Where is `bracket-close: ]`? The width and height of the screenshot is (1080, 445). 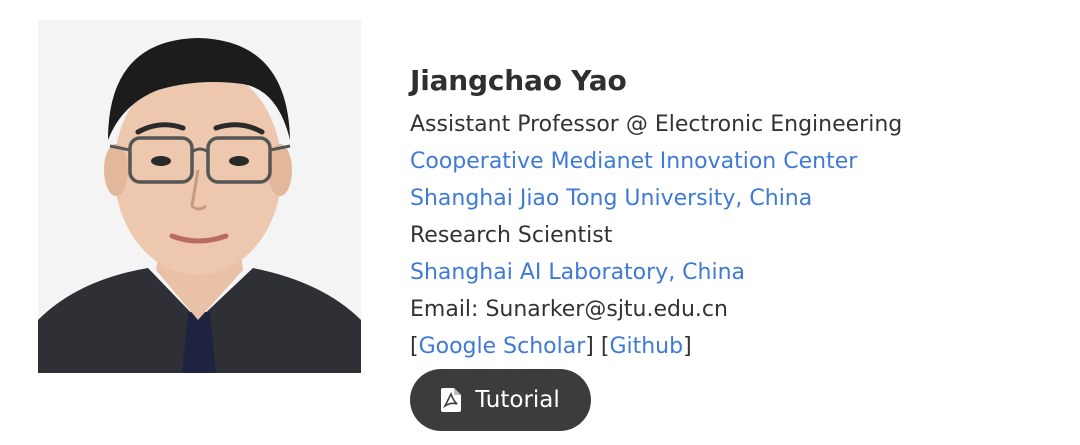
bracket-close: ] is located at coordinates (687, 346).